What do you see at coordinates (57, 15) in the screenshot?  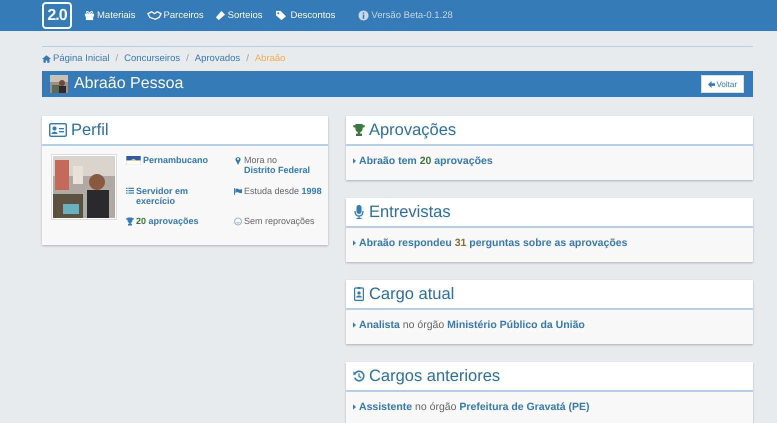 I see `logo: 2.0` at bounding box center [57, 15].